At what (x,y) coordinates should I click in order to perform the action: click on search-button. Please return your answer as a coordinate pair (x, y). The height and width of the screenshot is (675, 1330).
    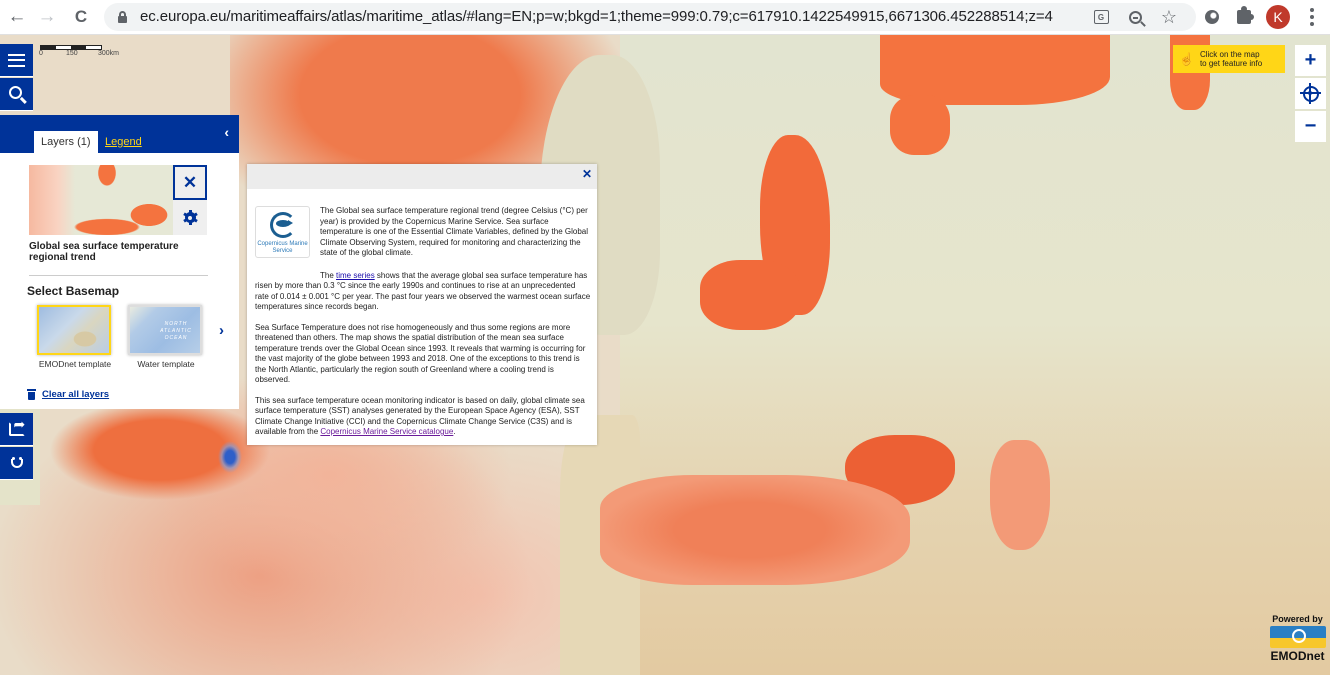
    Looking at the image, I should click on (16, 94).